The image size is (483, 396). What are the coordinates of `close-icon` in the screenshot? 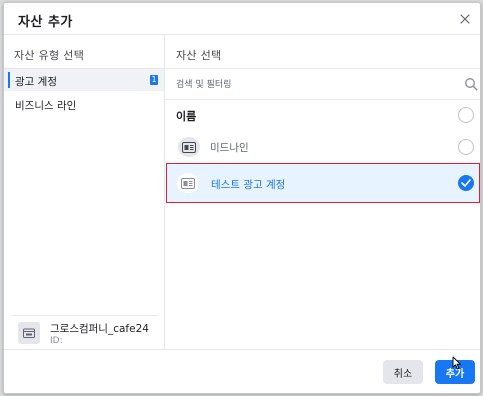 It's located at (465, 19).